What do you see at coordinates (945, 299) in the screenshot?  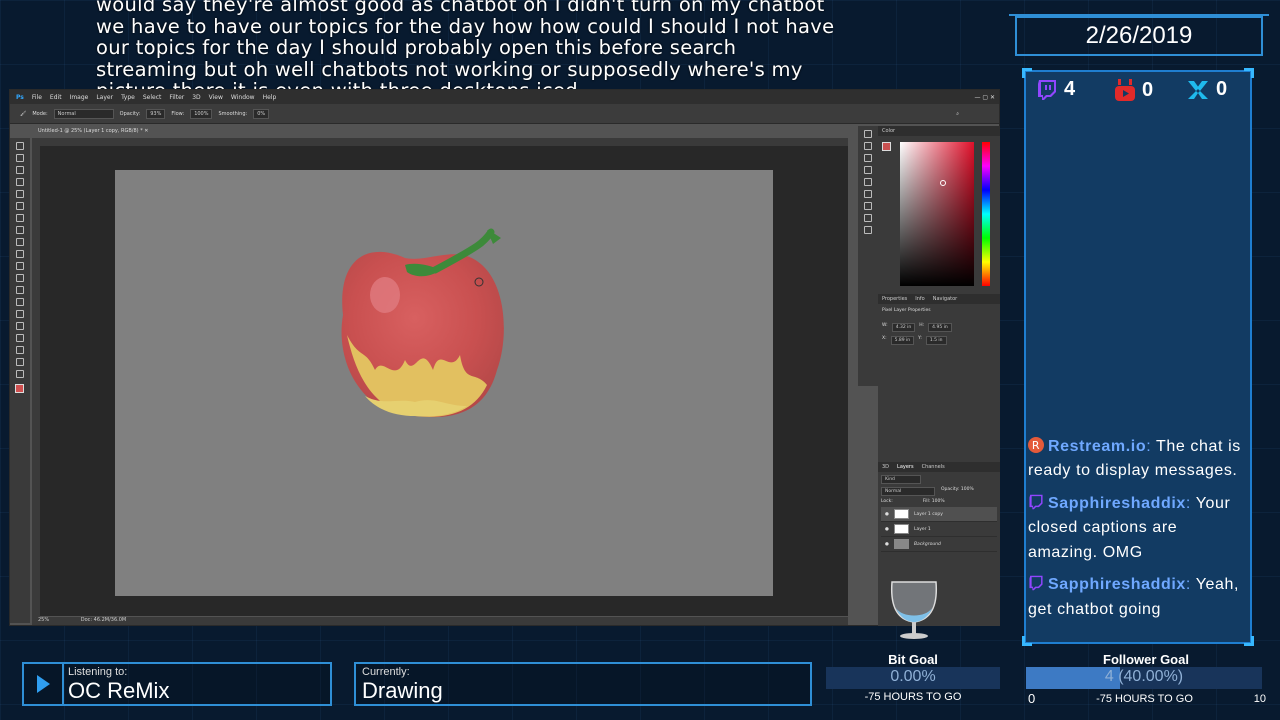 I see `tab-navigator: Navigator` at bounding box center [945, 299].